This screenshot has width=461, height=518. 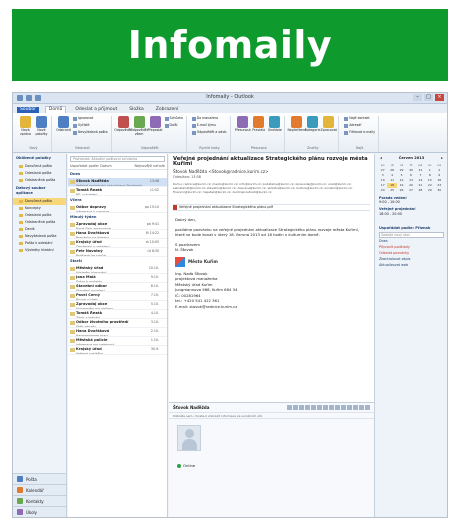 What do you see at coordinates (39, 500) in the screenshot?
I see `nav-contacts-button: Kontakty` at bounding box center [39, 500].